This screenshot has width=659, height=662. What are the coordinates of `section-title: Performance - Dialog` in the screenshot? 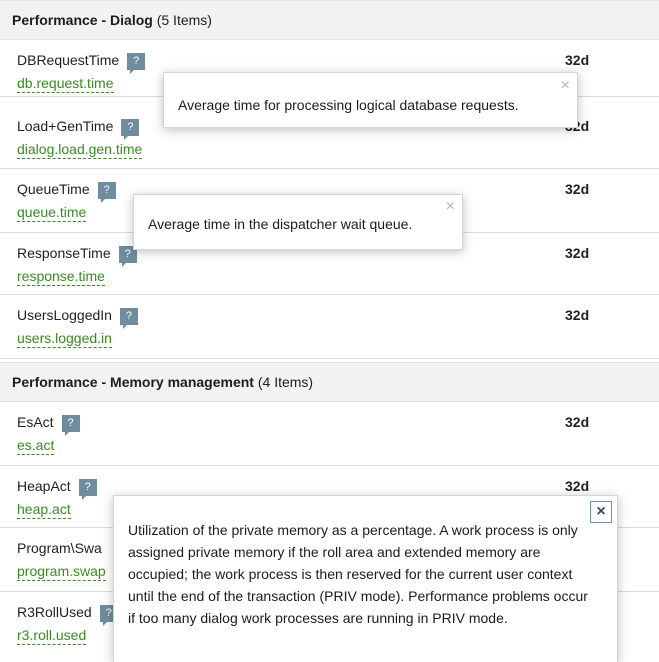 It's located at (82, 20).